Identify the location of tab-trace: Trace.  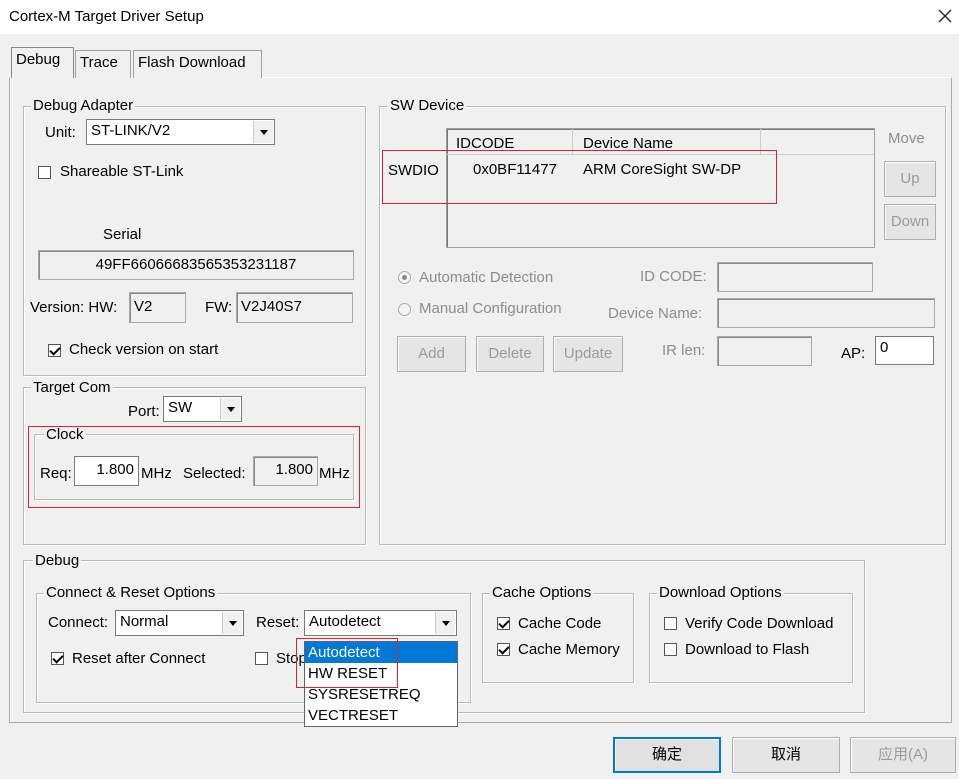
(103, 64).